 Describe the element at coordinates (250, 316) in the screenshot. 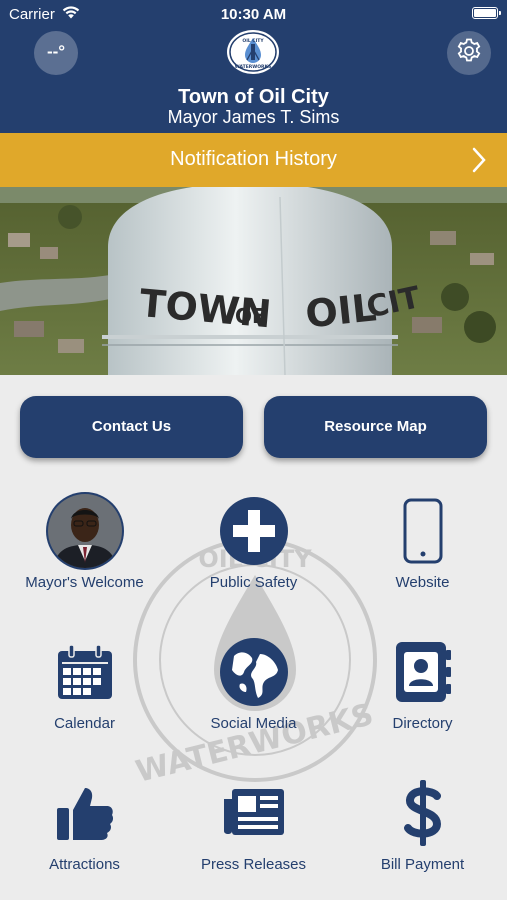

I see `tank-text-of: OF` at that location.